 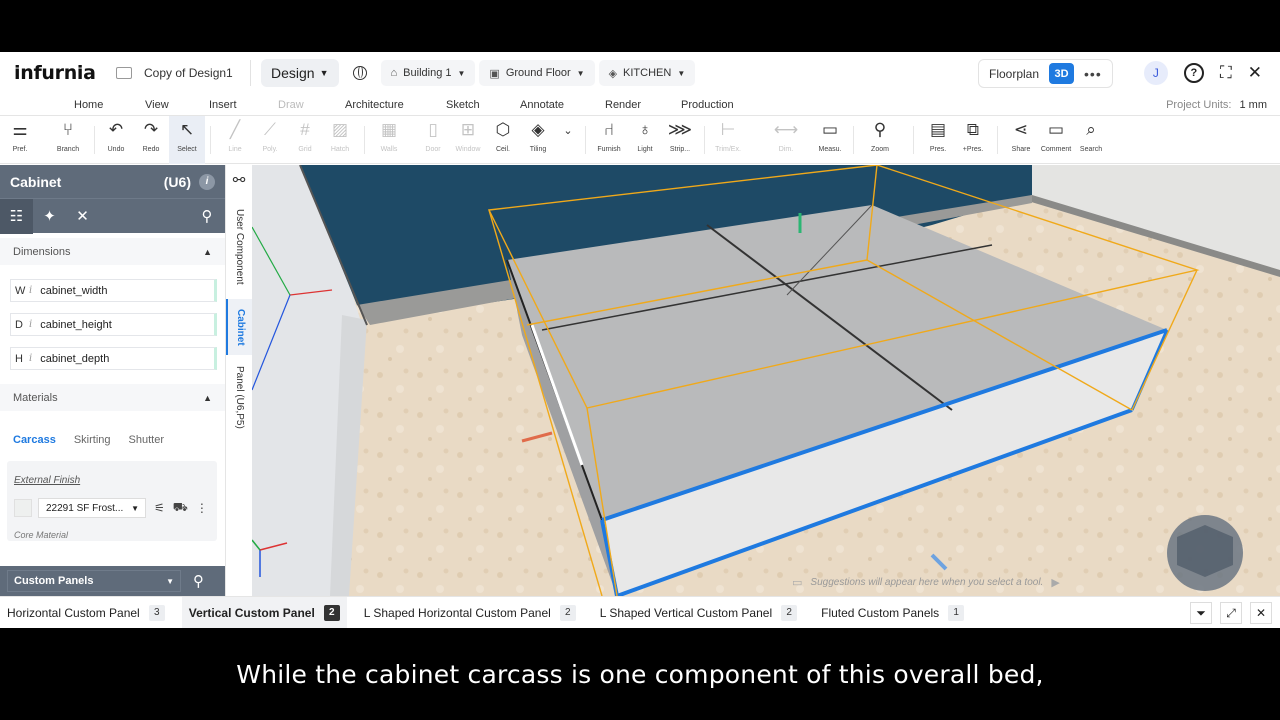 What do you see at coordinates (428, 73) in the screenshot?
I see `building-dropdown: ⌂ Building 1 ▼` at bounding box center [428, 73].